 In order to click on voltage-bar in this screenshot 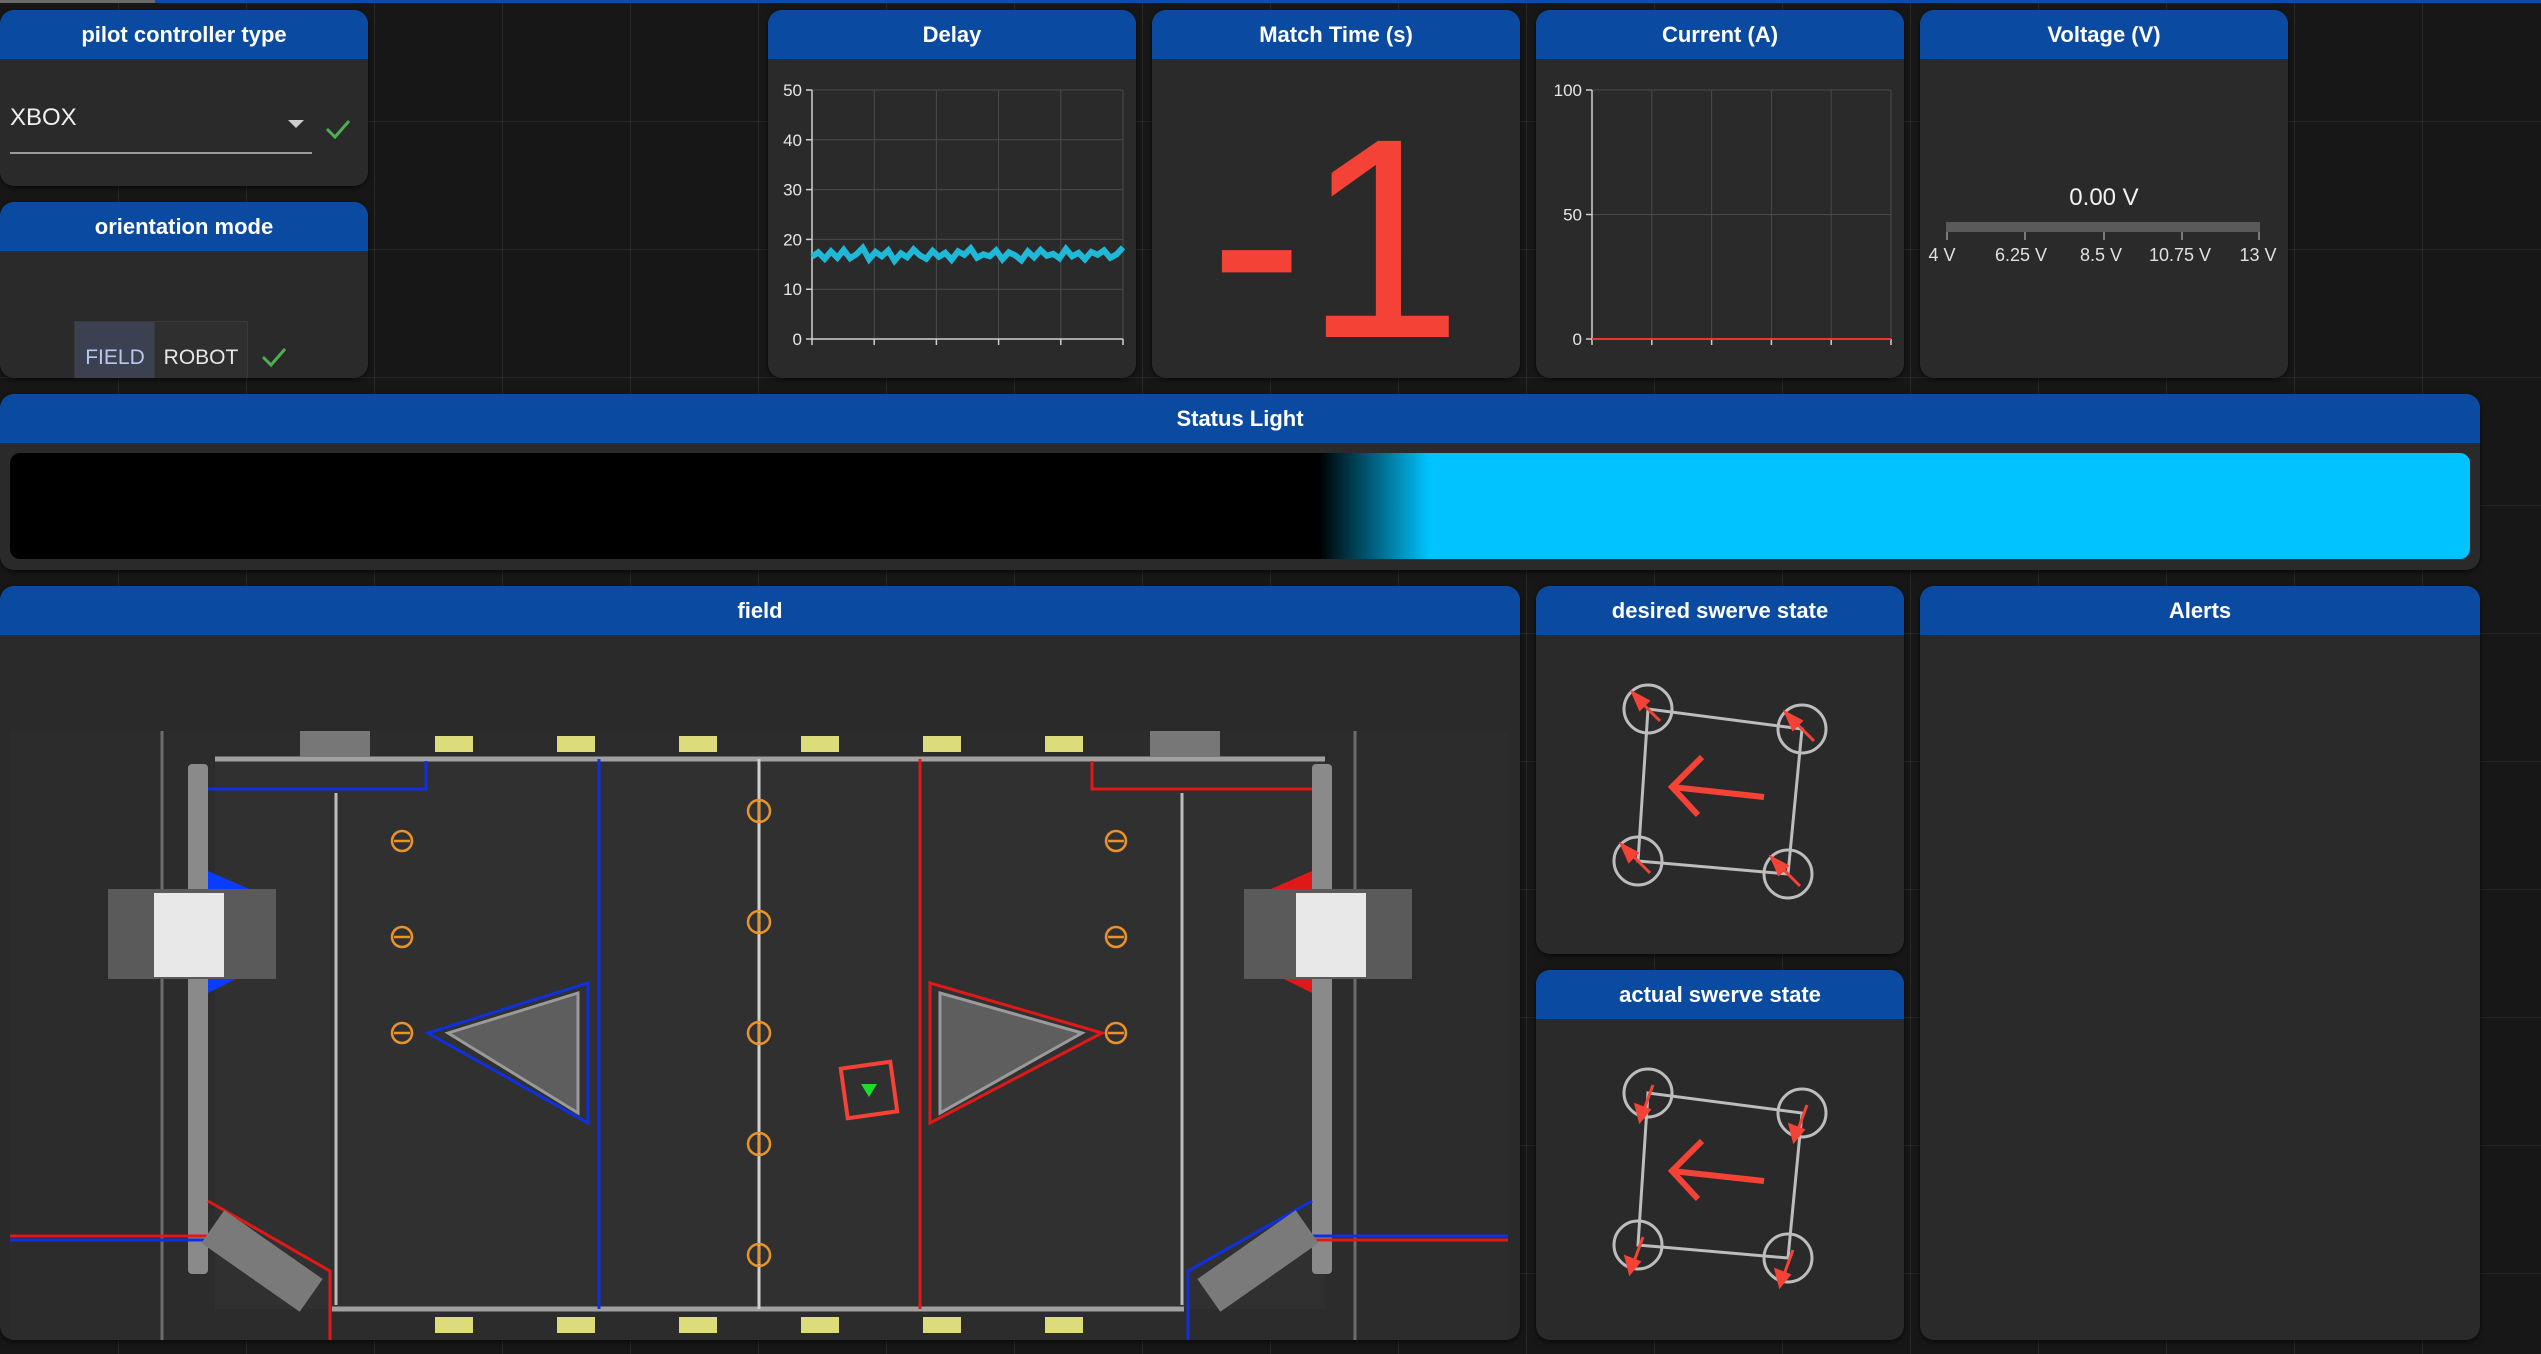, I will do `click(2103, 227)`.